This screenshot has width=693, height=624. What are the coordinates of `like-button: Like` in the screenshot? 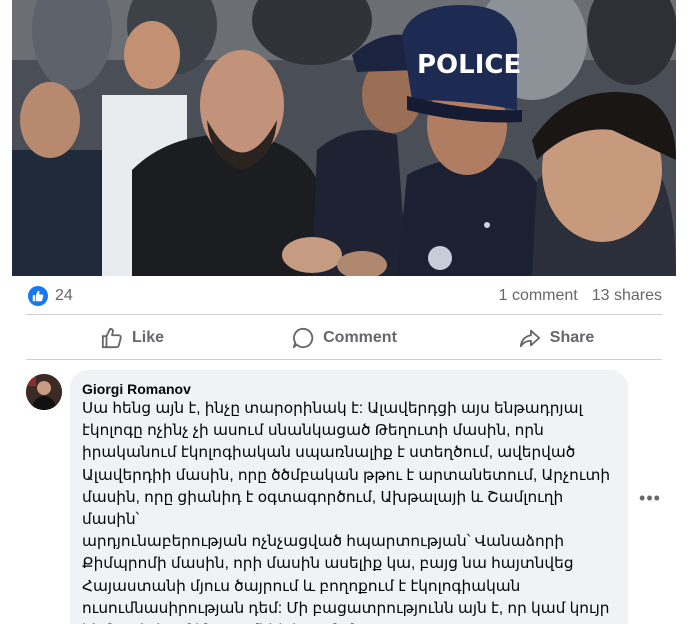 It's located at (132, 338).